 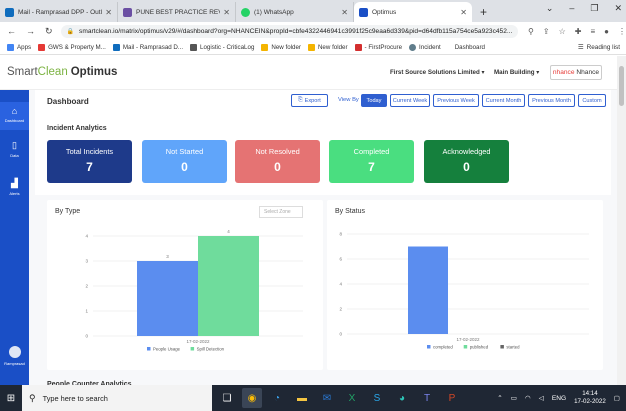 What do you see at coordinates (295, 12) in the screenshot?
I see `browser-tab-whatsapp: (1) WhatsApp ✕` at bounding box center [295, 12].